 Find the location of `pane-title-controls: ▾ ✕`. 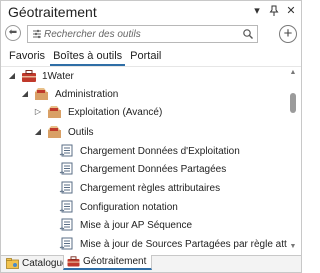

pane-title-controls: ▾ ✕ is located at coordinates (274, 12).